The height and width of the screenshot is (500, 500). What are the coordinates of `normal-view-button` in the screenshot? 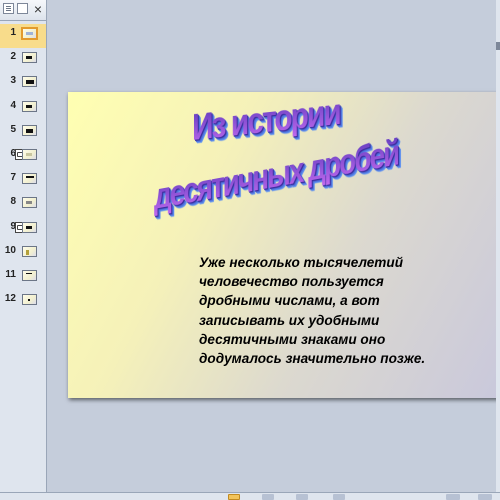 It's located at (234, 497).